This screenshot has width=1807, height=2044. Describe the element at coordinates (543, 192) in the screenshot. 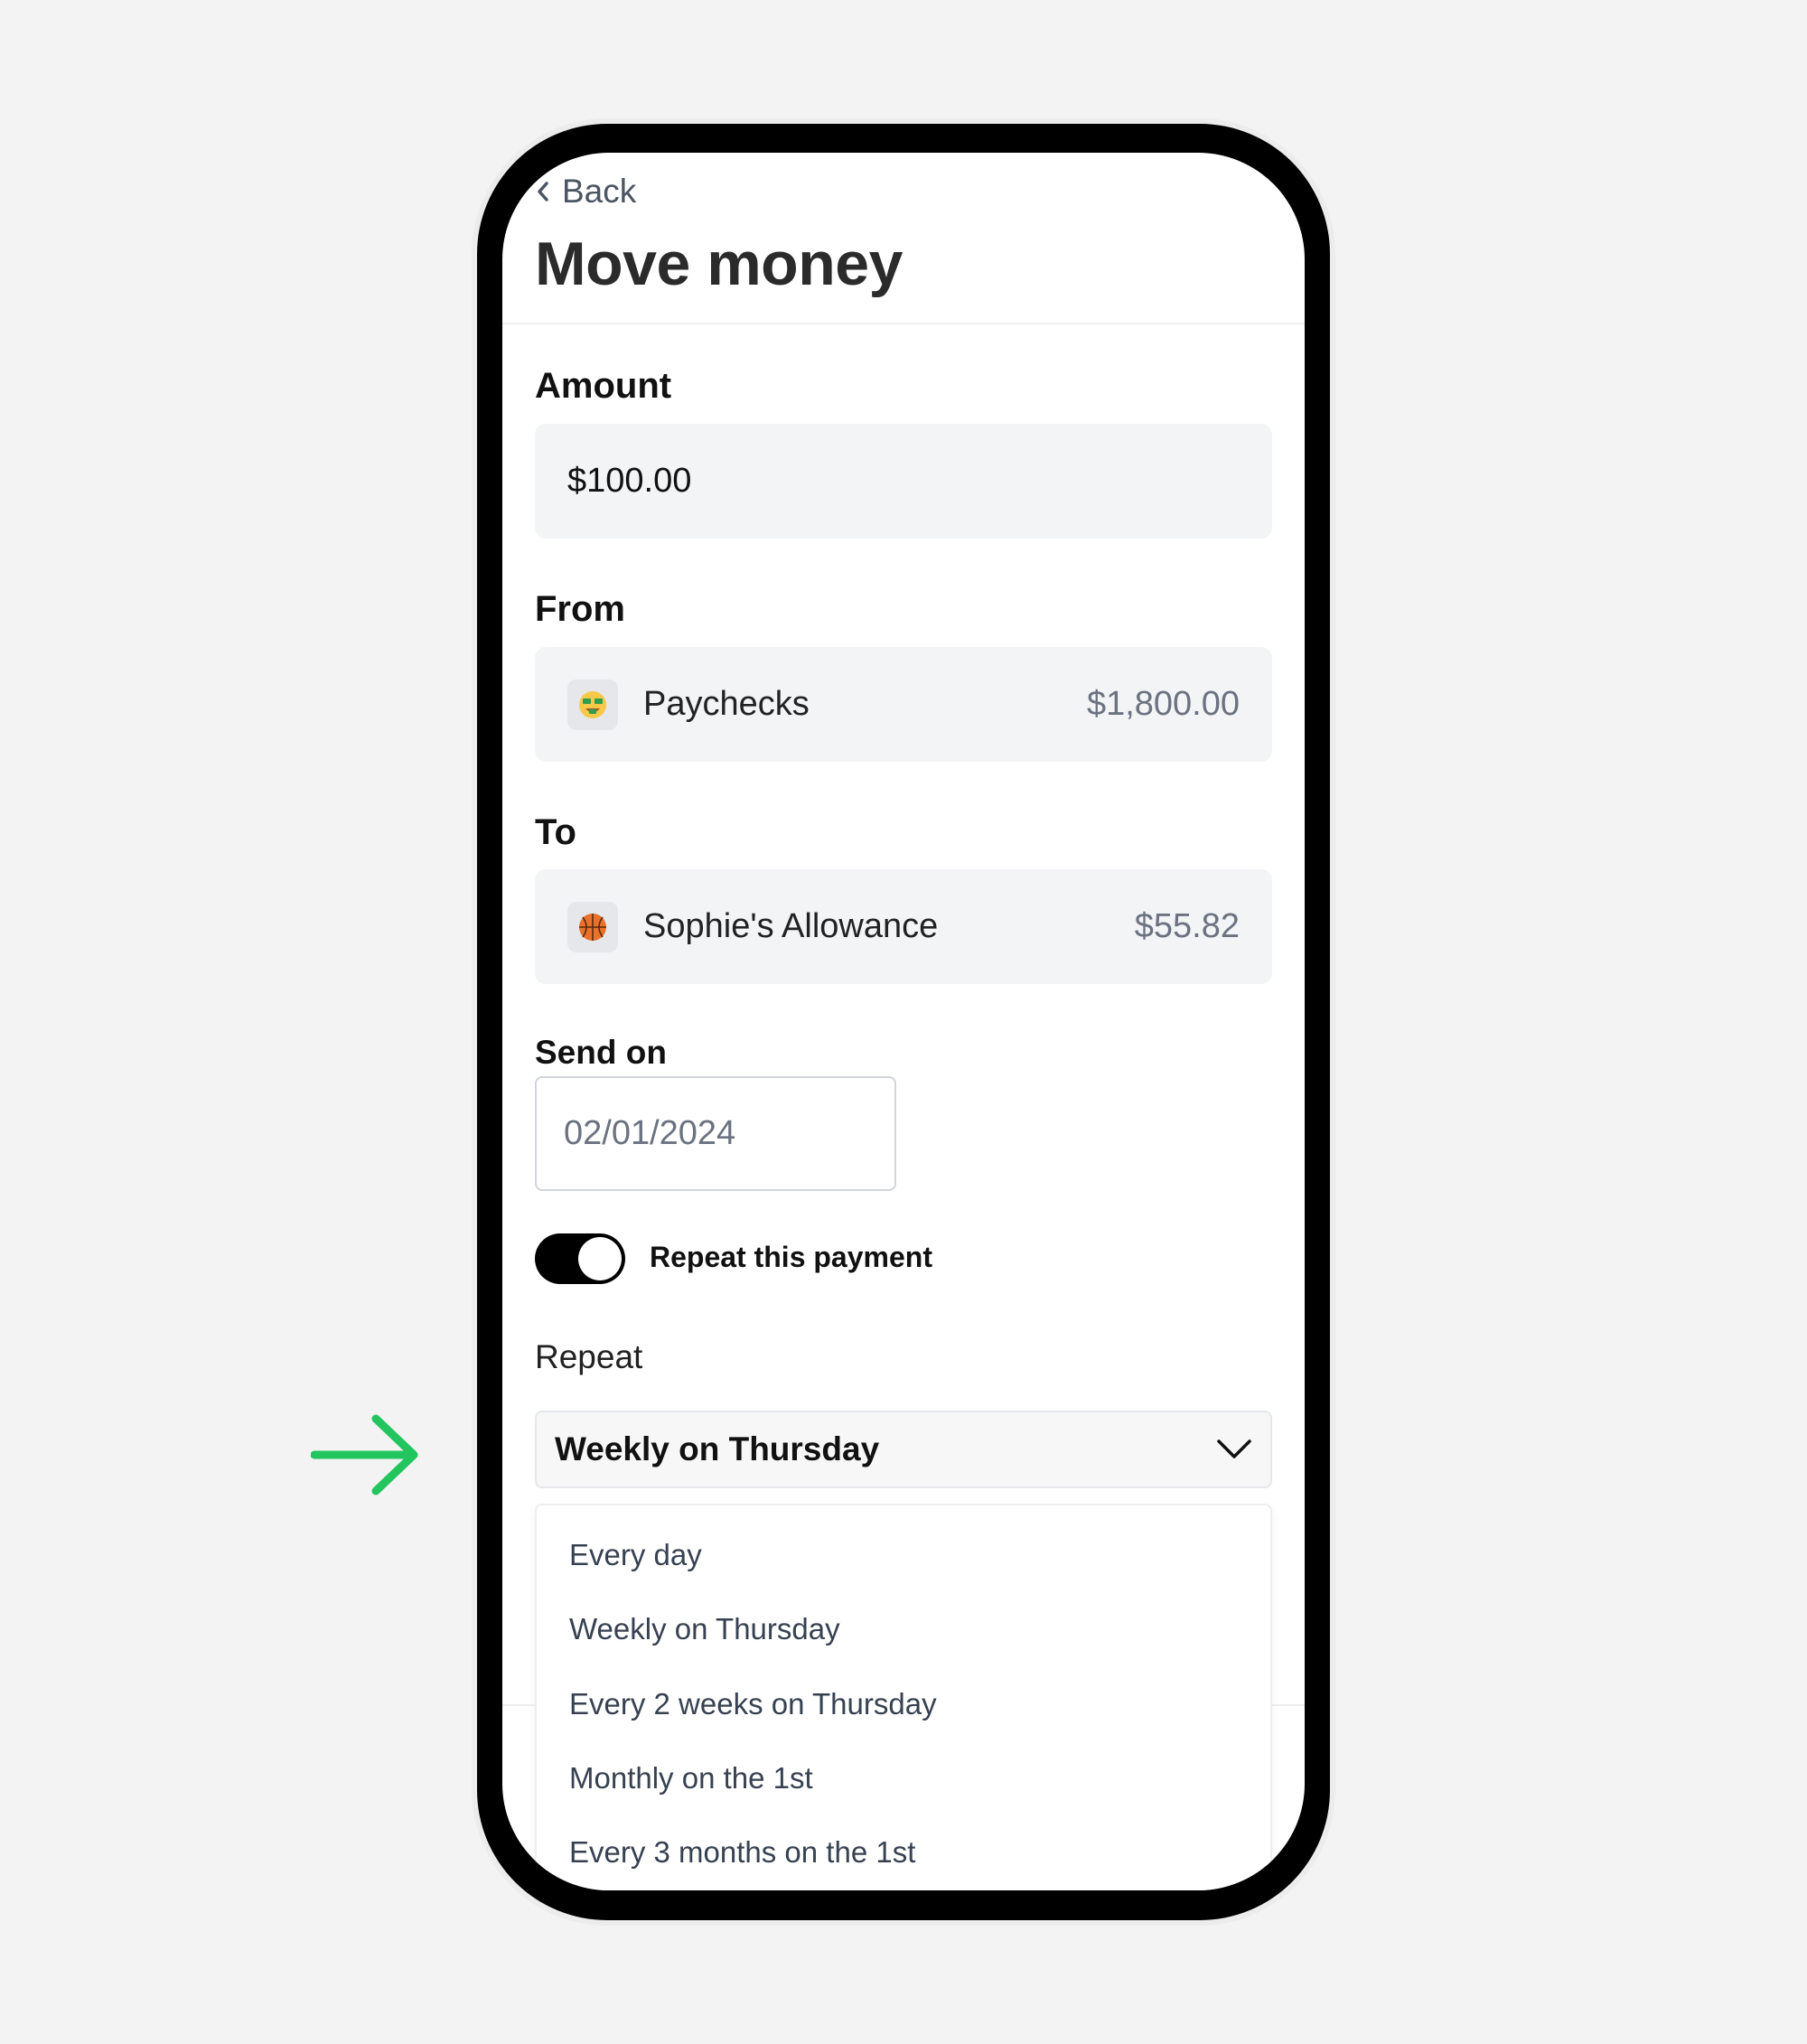

I see `chevron-left-icon` at that location.